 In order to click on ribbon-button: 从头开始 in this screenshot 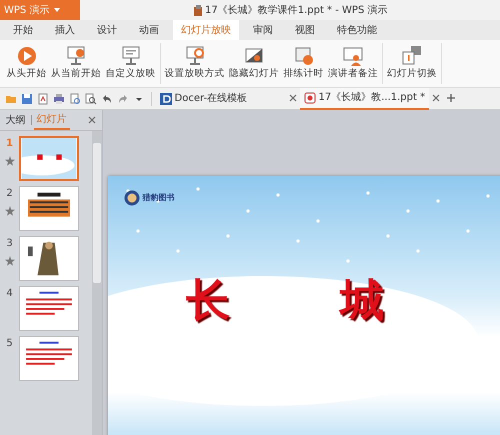, I will do `click(27, 63)`.